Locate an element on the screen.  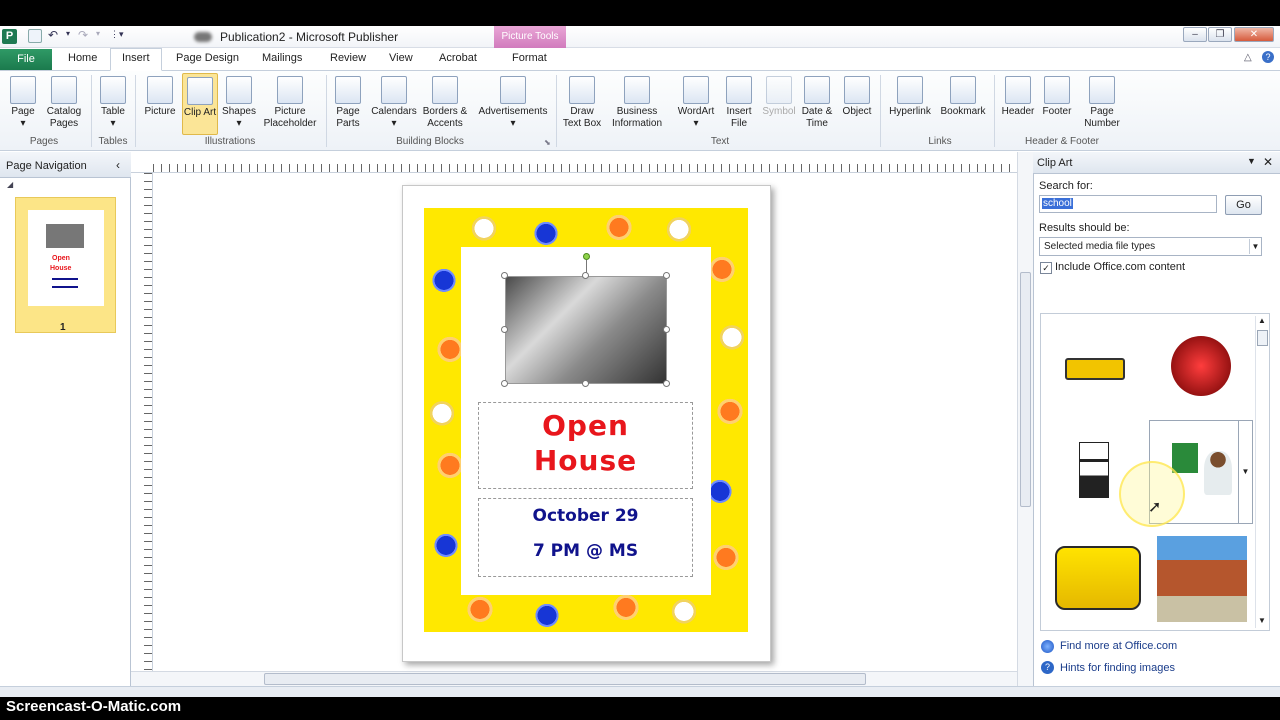
date-text-box: October 29 7 PM @ MS is located at coordinates (585, 537).